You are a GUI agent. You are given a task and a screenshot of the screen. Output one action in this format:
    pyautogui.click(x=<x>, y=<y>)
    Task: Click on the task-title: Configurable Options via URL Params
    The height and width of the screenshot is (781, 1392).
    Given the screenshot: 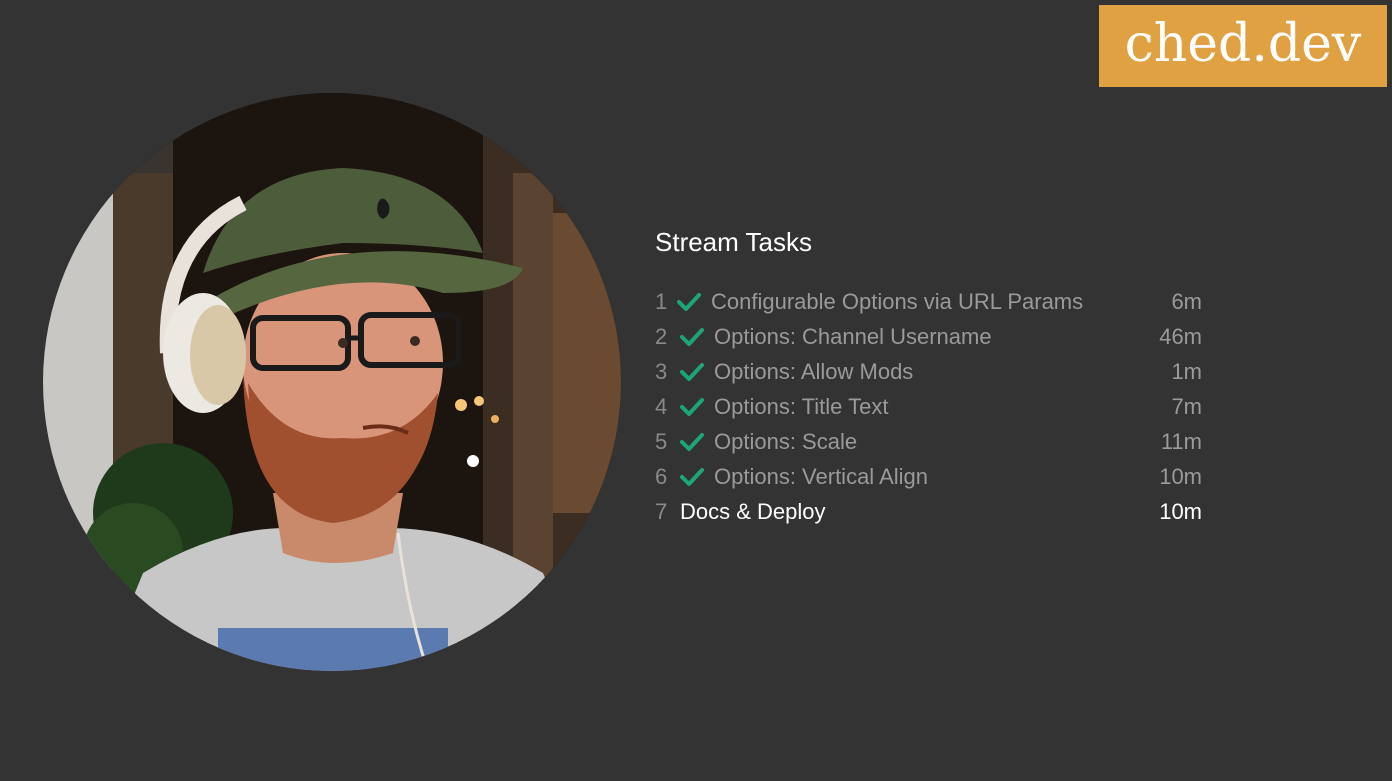 What is the action you would take?
    pyautogui.click(x=897, y=301)
    